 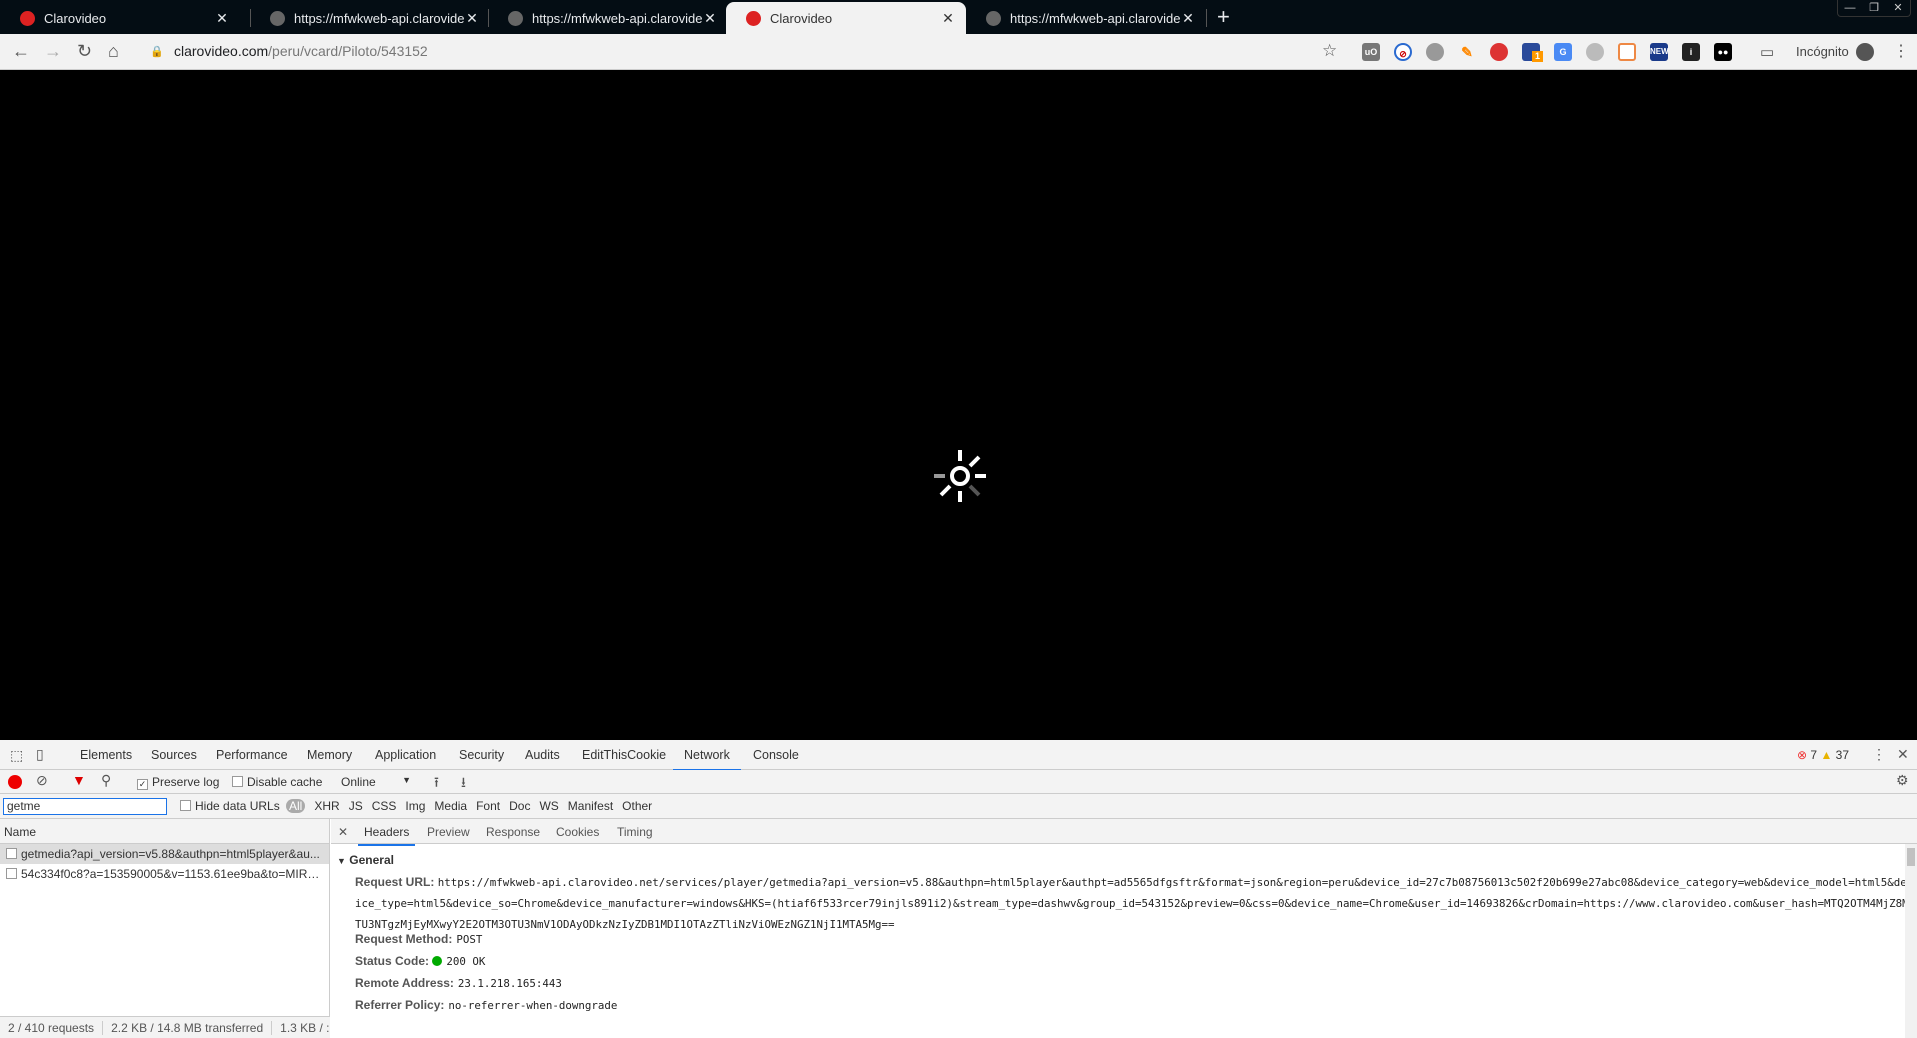 I want to click on tab-response: Response, so click(x=513, y=832).